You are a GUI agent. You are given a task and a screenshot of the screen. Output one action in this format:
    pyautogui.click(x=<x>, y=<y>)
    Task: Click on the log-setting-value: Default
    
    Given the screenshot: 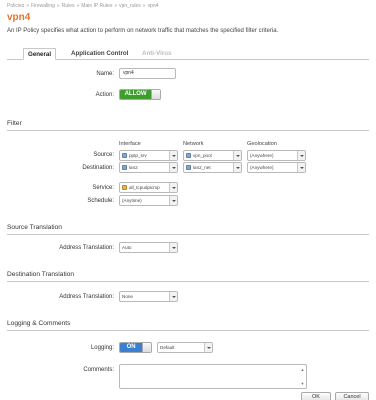 What is the action you would take?
    pyautogui.click(x=167, y=347)
    